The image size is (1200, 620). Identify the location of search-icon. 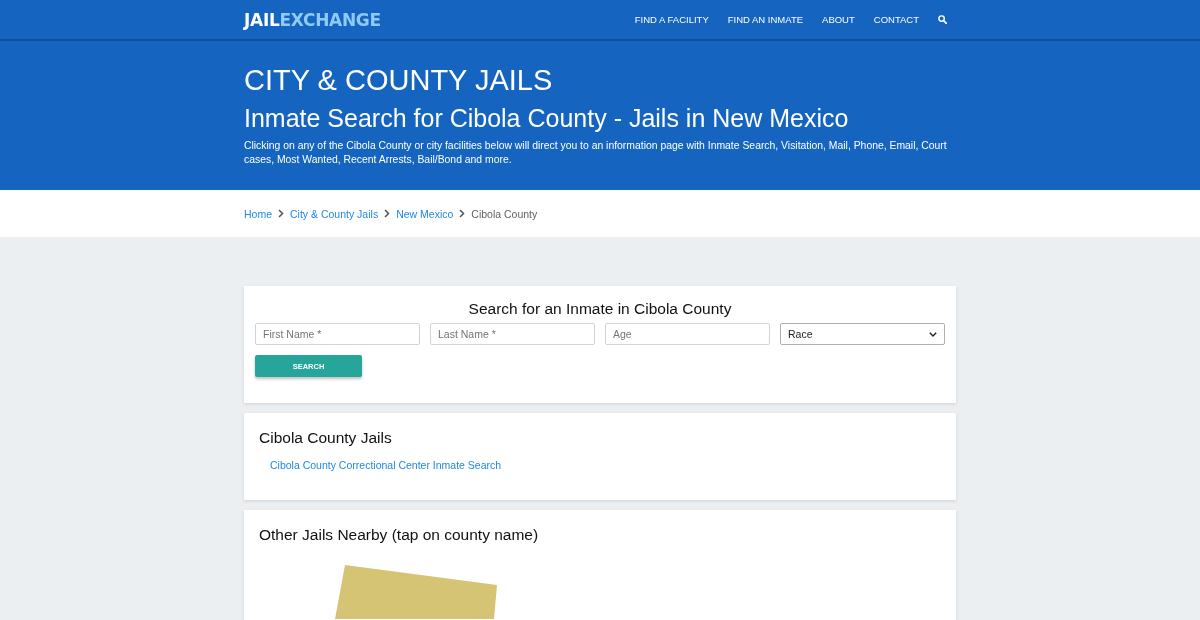
(942, 19).